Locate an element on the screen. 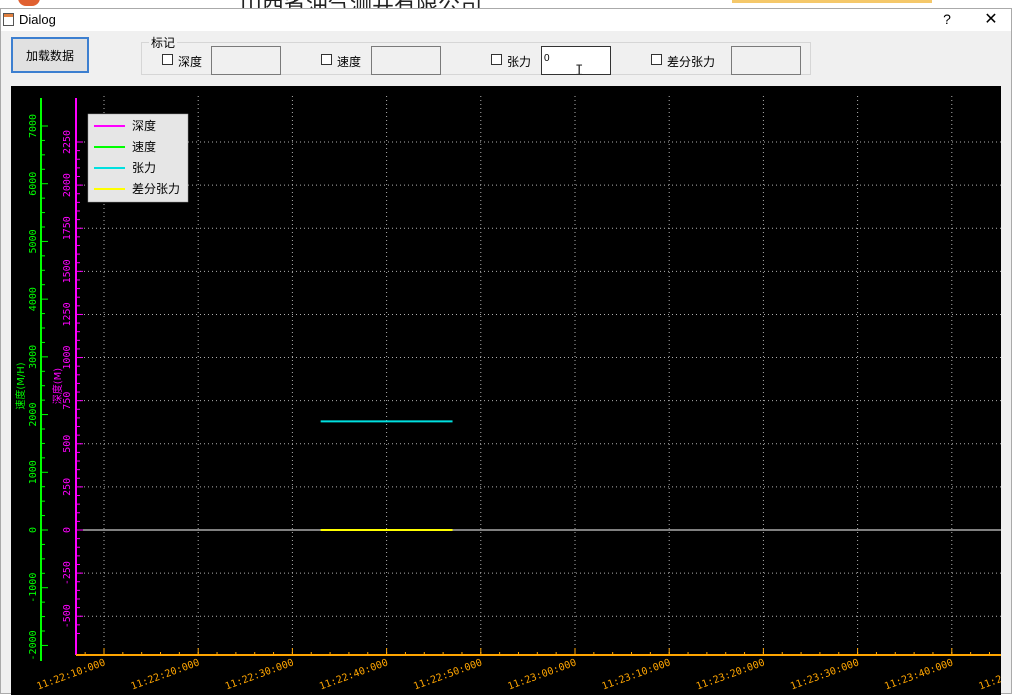  speed-axis-tick-label: 0 is located at coordinates (33, 530).